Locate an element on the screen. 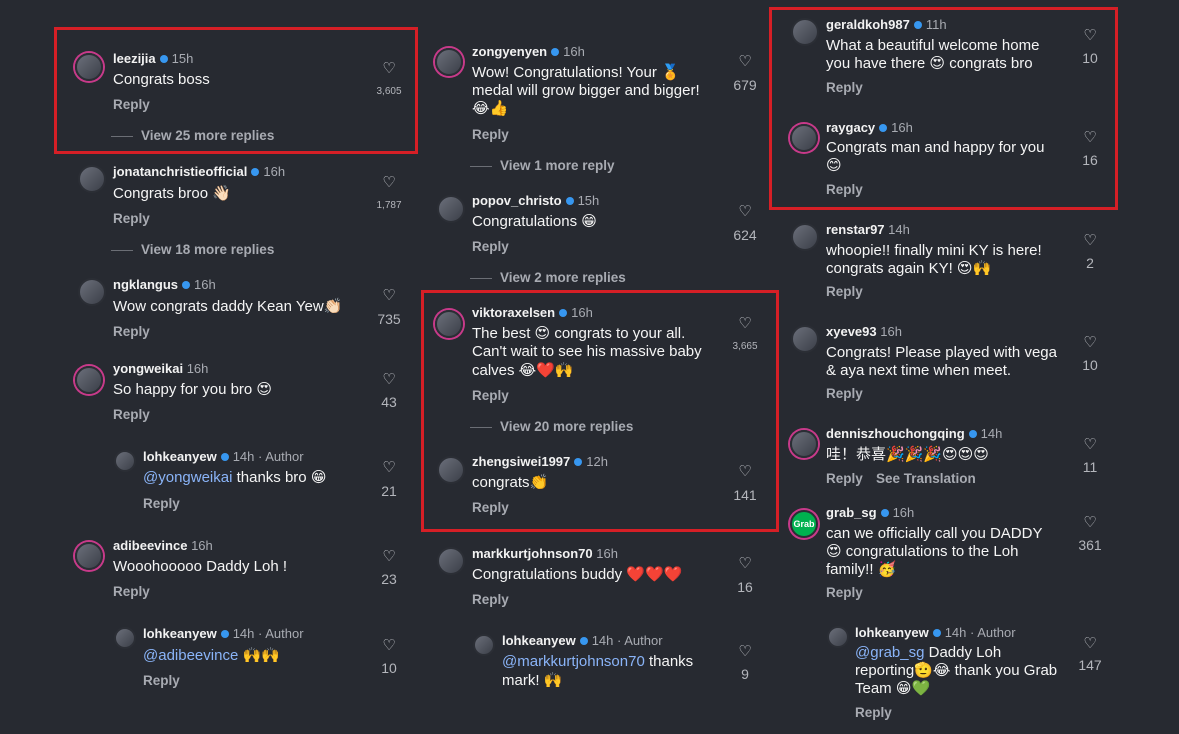 This screenshot has height=734, width=1179. username: xyeve93 is located at coordinates (851, 331).